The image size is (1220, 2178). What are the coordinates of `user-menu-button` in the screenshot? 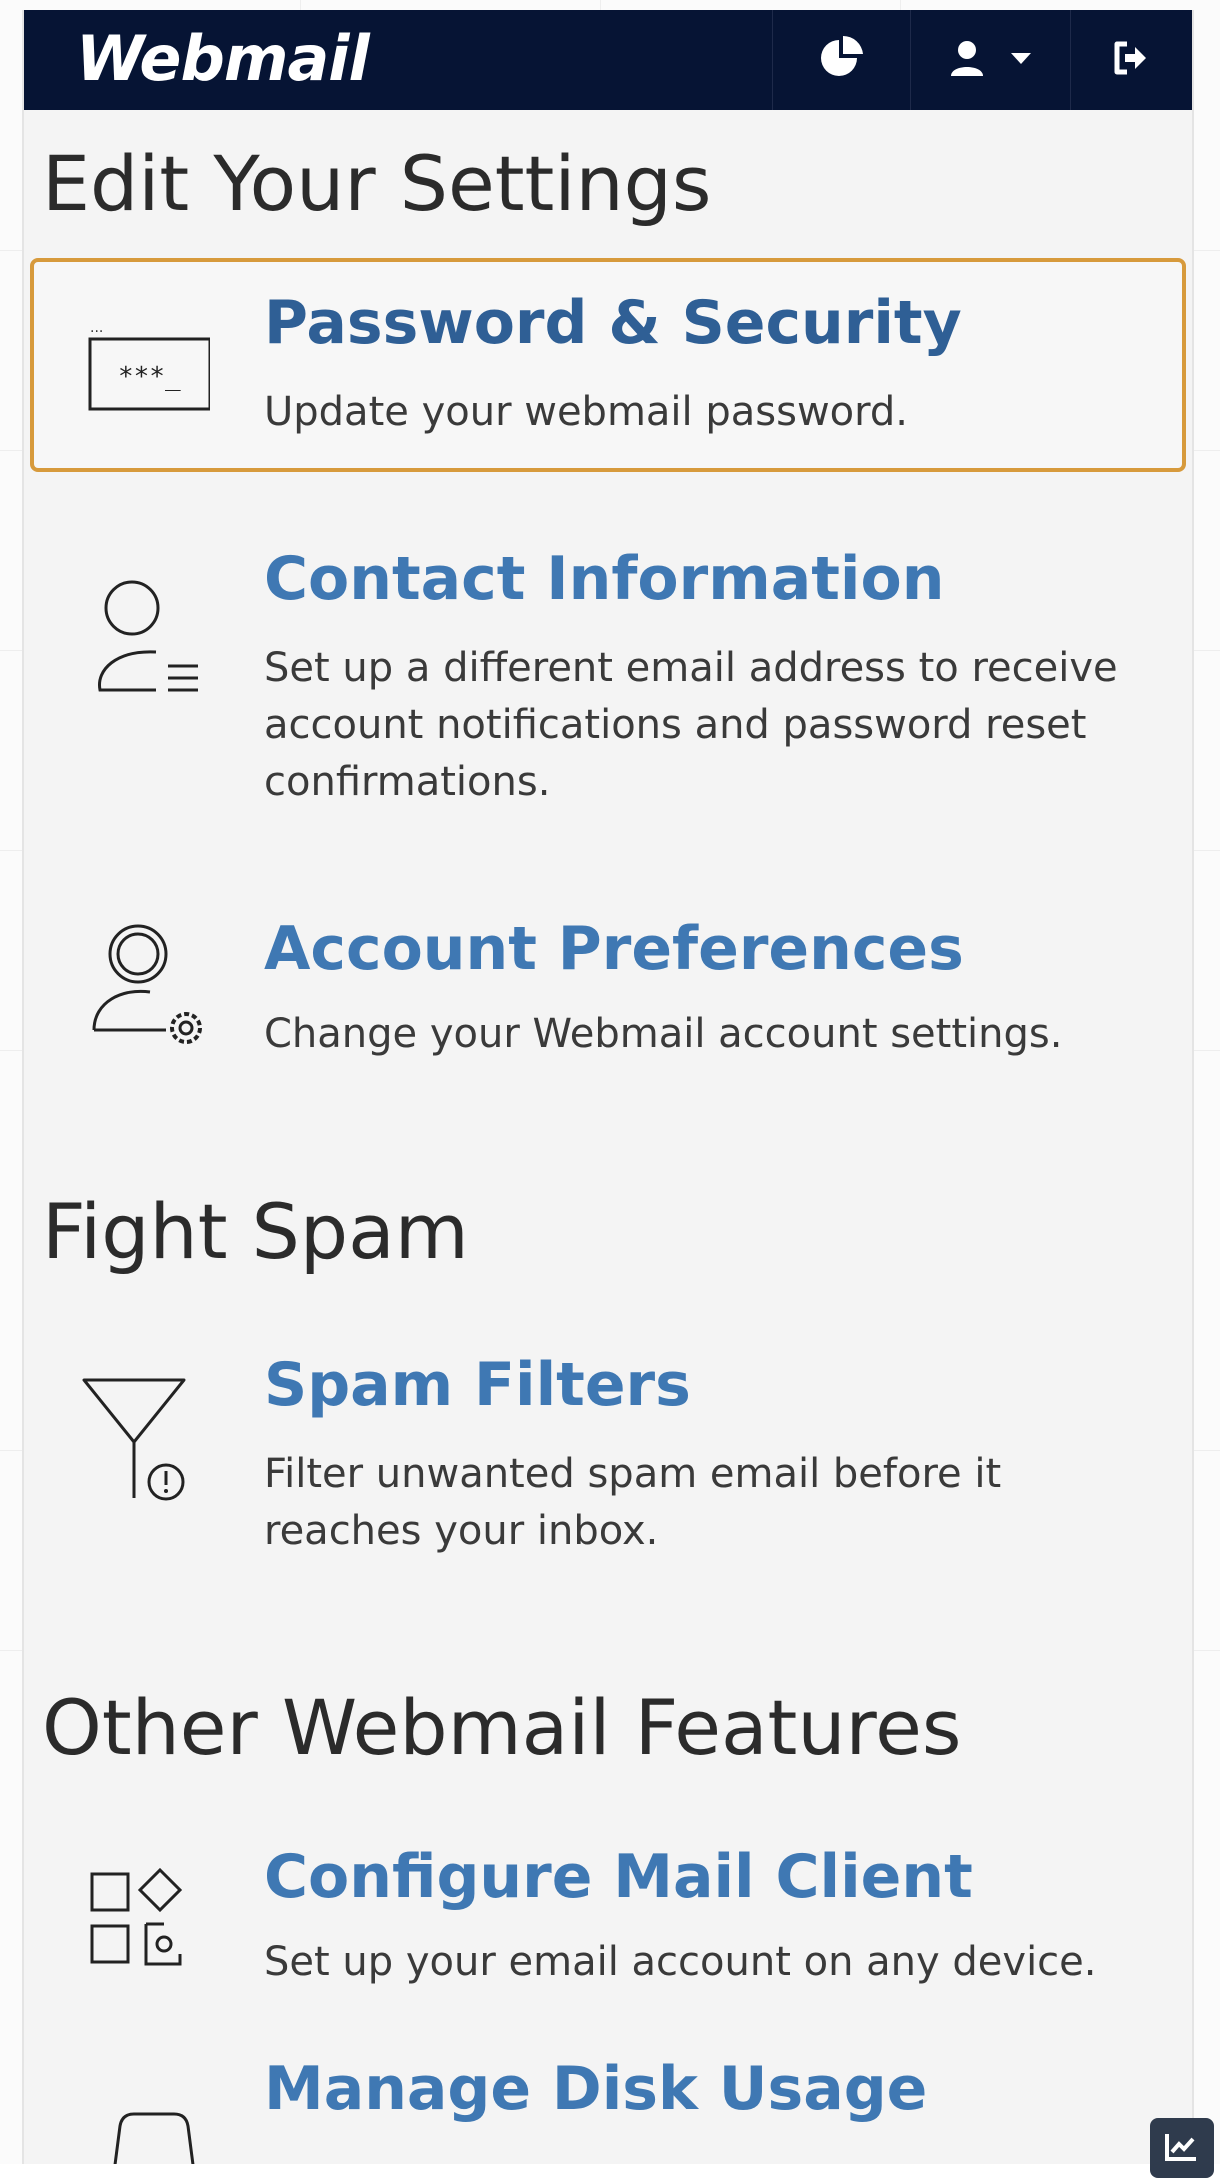 It's located at (990, 60).